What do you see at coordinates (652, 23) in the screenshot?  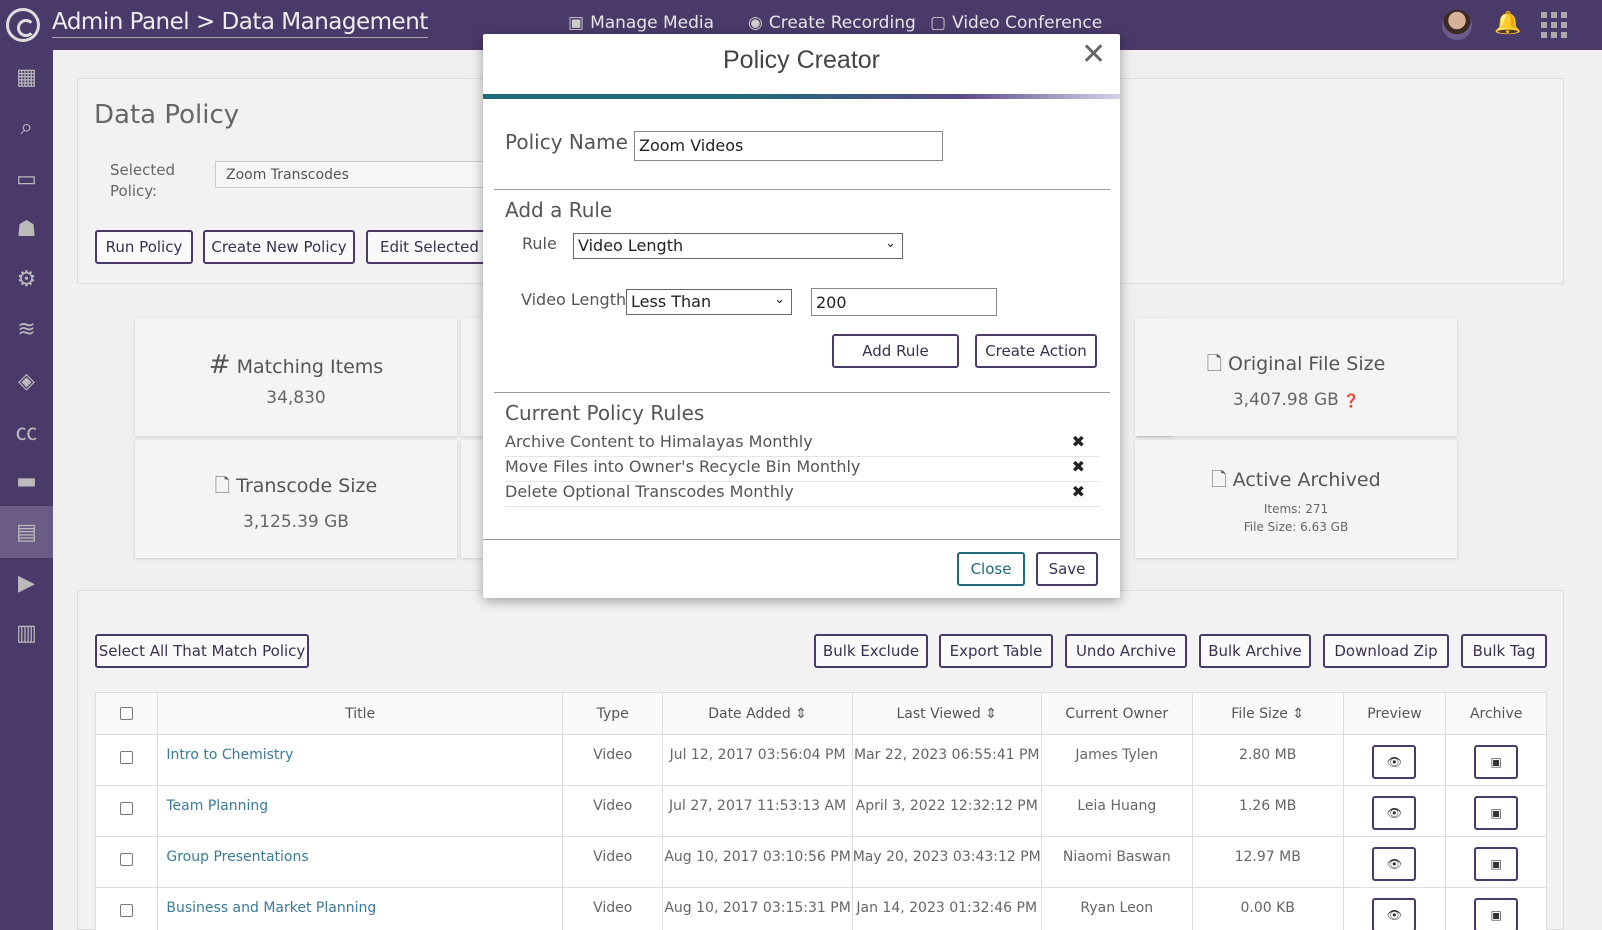 I see `nav-label: Manage Media` at bounding box center [652, 23].